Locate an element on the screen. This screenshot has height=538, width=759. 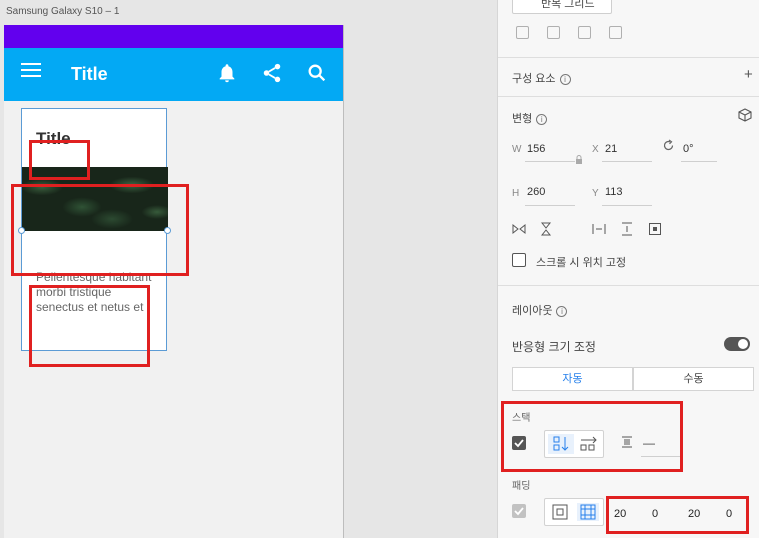
highlight-box-title is located at coordinates (59, 160).